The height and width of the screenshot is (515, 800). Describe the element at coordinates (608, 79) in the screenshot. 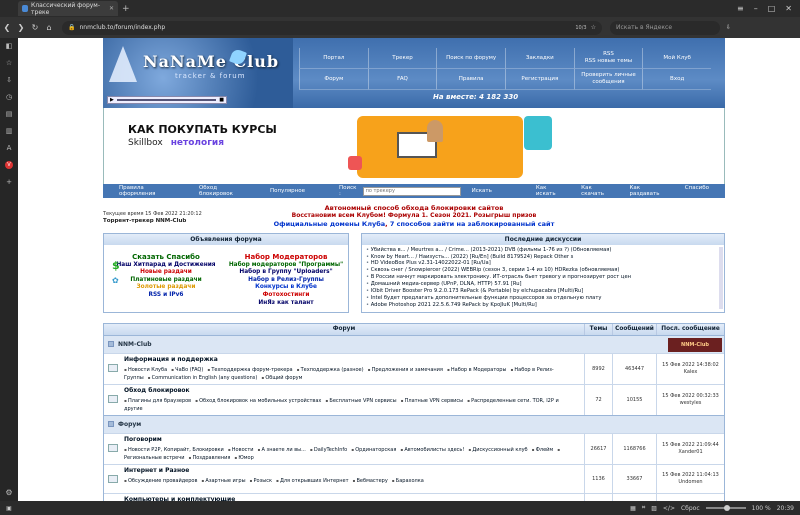

I see `menu-item: Проверить личные сообщения` at that location.